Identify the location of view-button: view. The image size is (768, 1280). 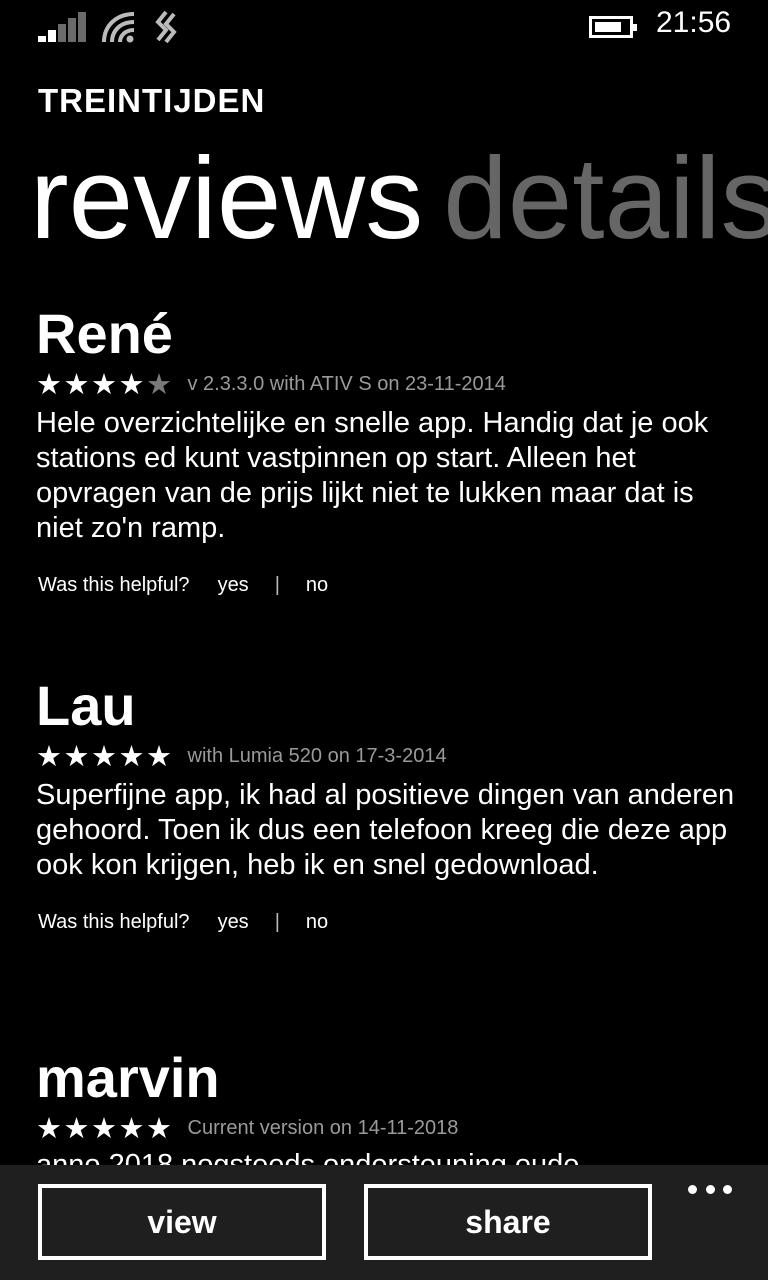
(182, 1222).